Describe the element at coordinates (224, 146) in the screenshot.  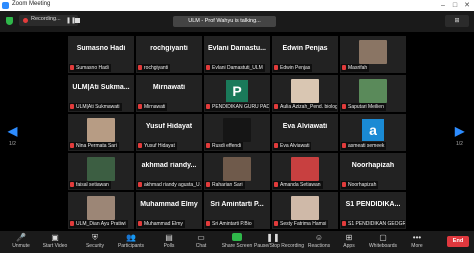
I see `participant-name-label: Rusdi effendi` at that location.